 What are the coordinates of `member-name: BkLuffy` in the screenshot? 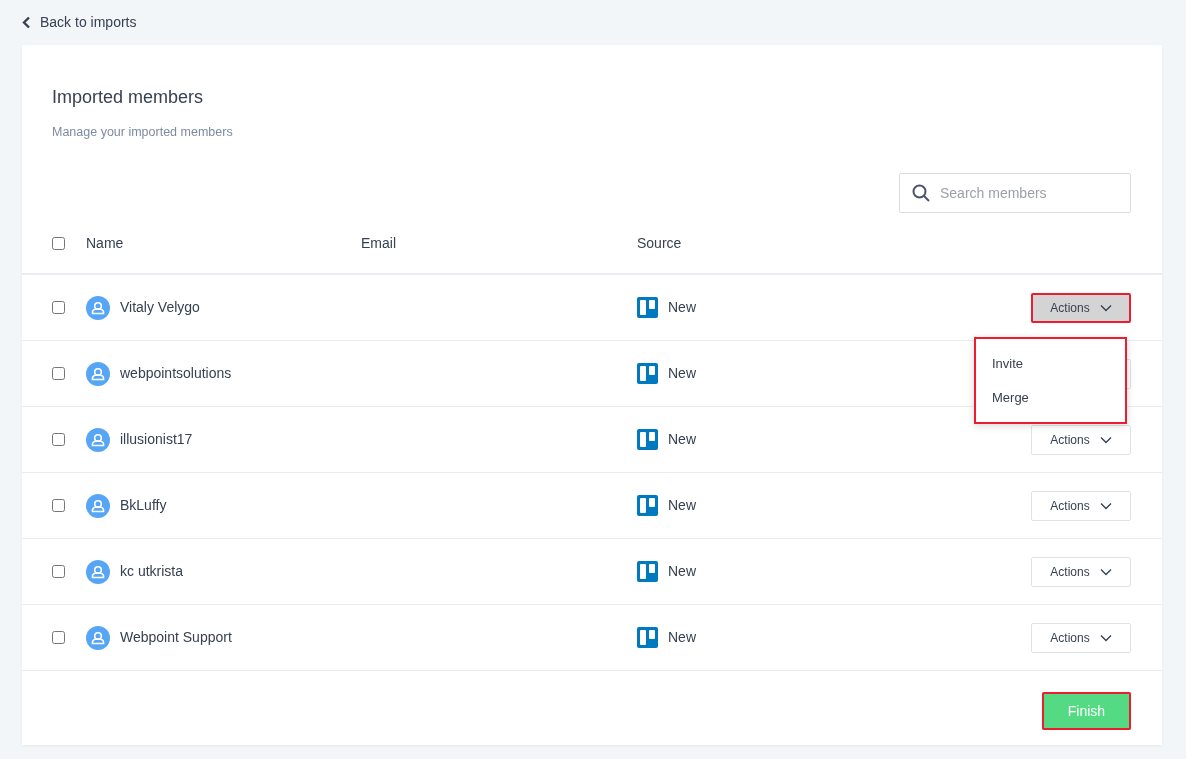 It's located at (143, 506).